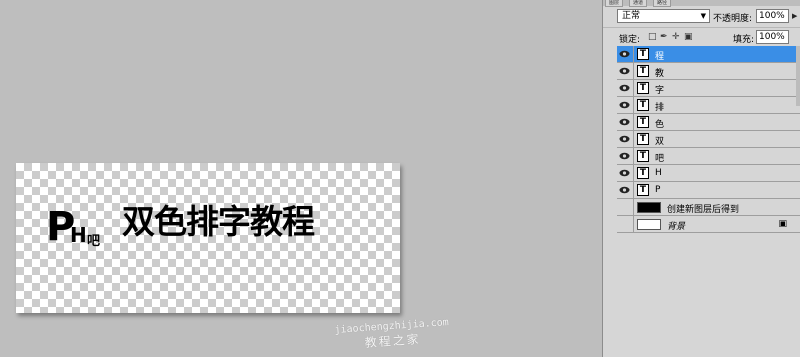 Image resolution: width=800 pixels, height=357 pixels. What do you see at coordinates (688, 37) in the screenshot?
I see `lock-all-icon: ▣` at bounding box center [688, 37].